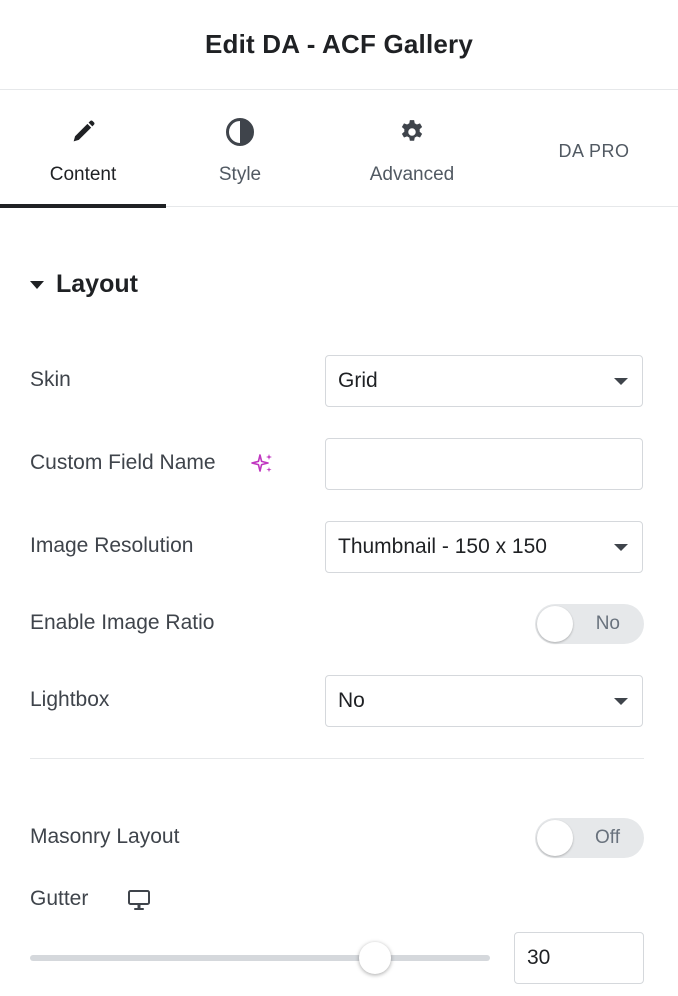  I want to click on divider, so click(337, 758).